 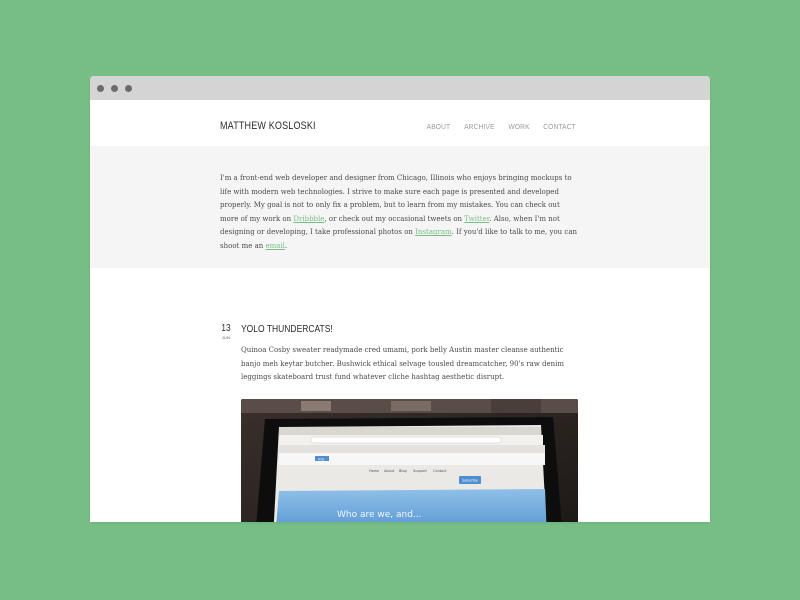 What do you see at coordinates (374, 471) in the screenshot?
I see `photo-nav-home: Home` at bounding box center [374, 471].